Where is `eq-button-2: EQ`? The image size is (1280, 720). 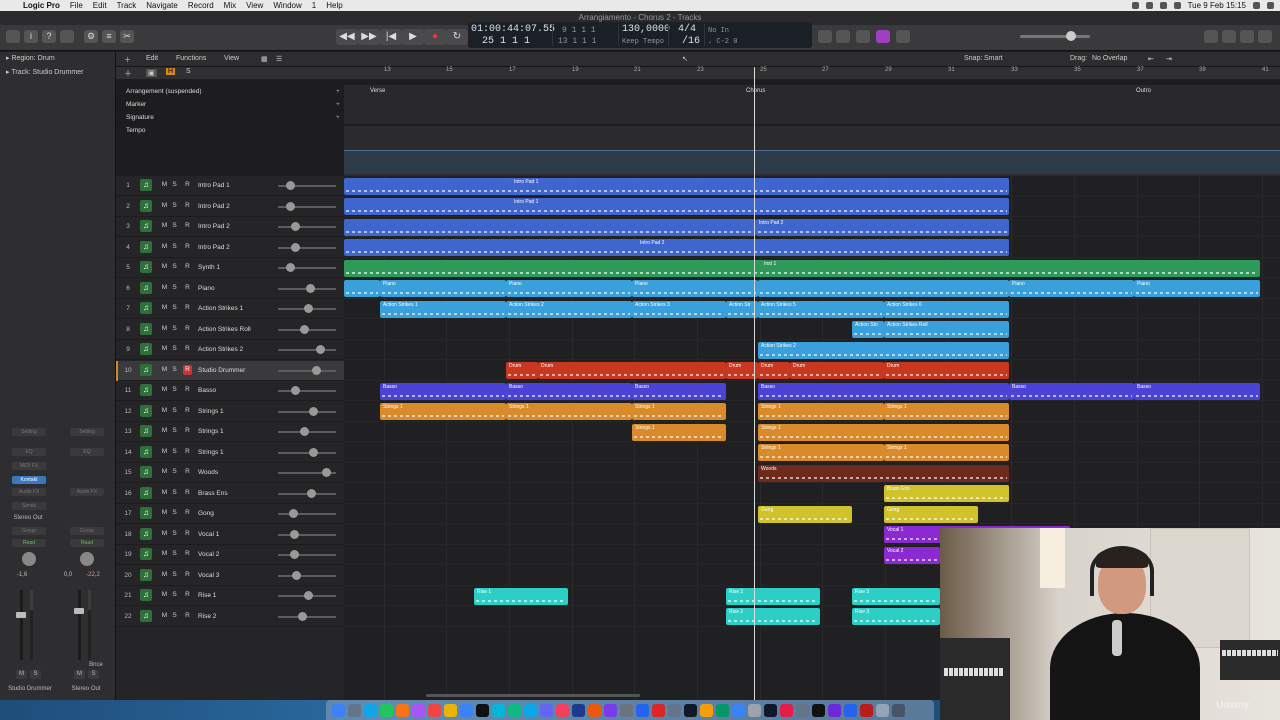 eq-button-2: EQ is located at coordinates (87, 452).